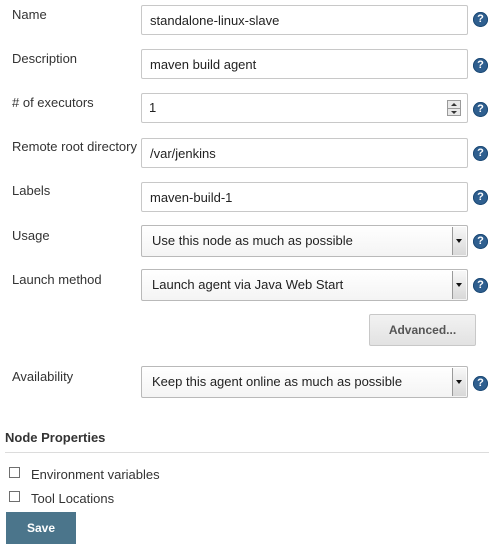 Image resolution: width=494 pixels, height=547 pixels. What do you see at coordinates (247, 452) in the screenshot?
I see `section-divider` at bounding box center [247, 452].